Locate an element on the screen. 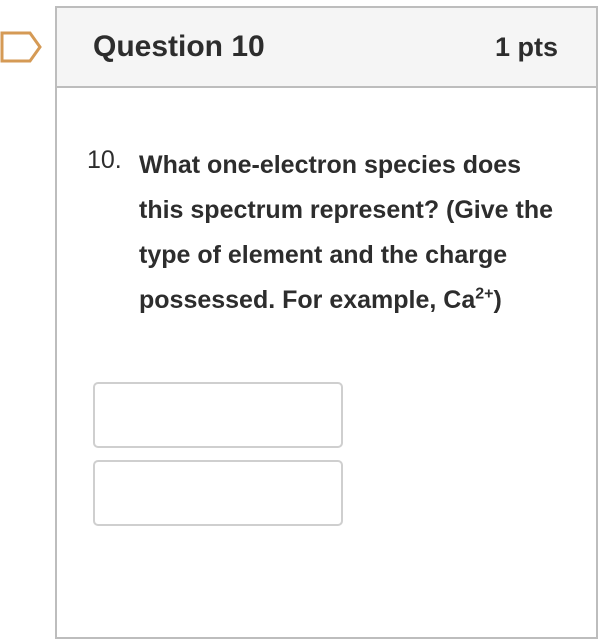 The height and width of the screenshot is (643, 601). question-text-end: ) is located at coordinates (497, 300).